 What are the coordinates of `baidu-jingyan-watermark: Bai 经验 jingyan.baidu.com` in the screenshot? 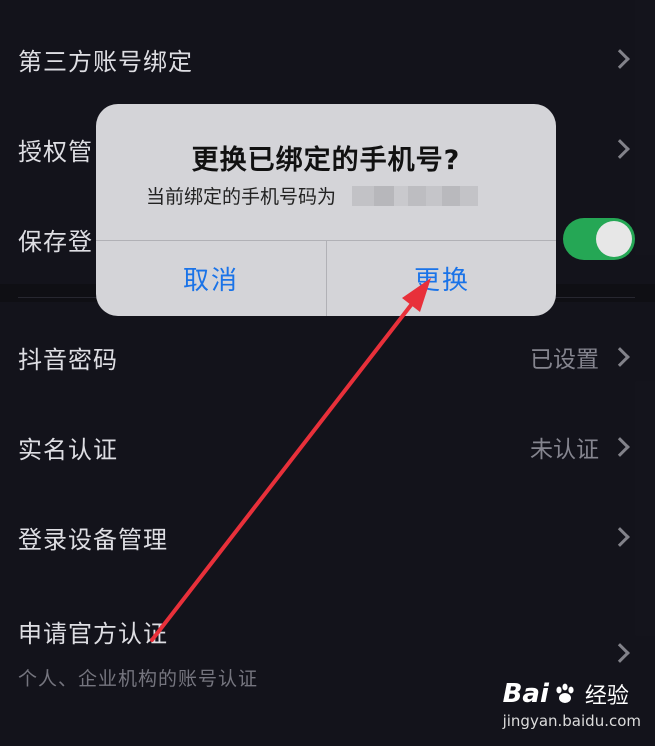 It's located at (572, 704).